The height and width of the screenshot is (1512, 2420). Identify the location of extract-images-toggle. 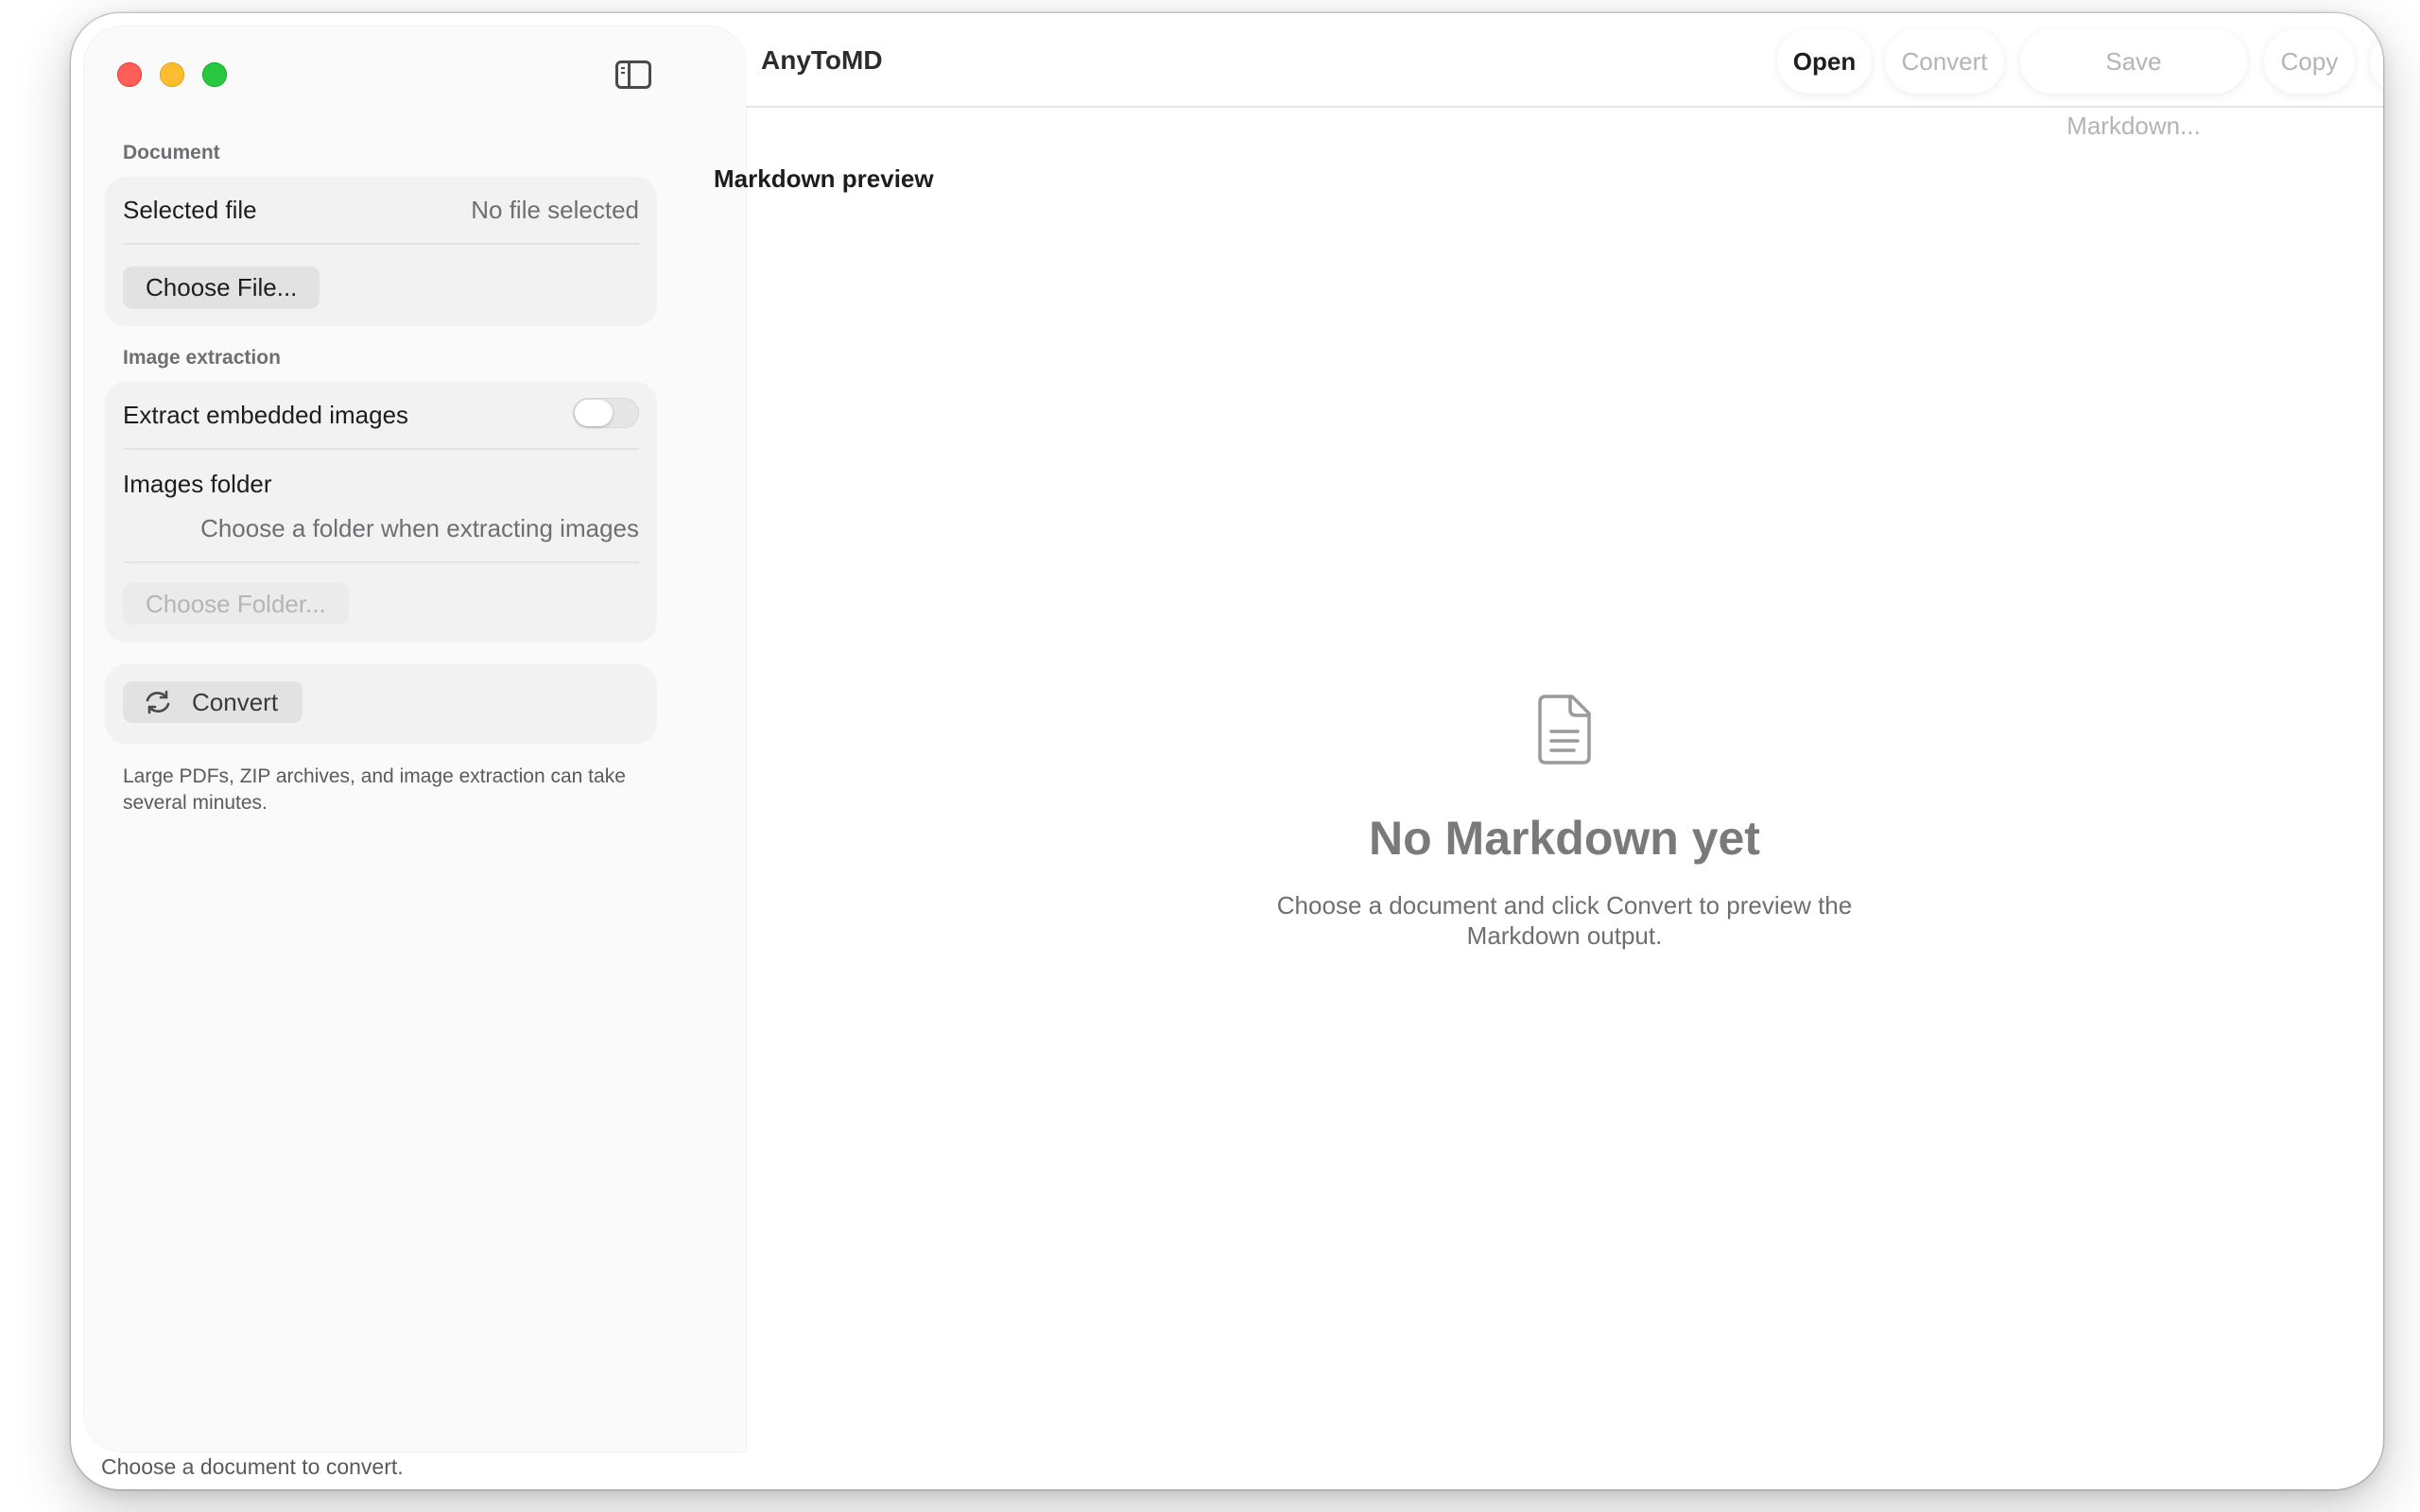
(606, 413).